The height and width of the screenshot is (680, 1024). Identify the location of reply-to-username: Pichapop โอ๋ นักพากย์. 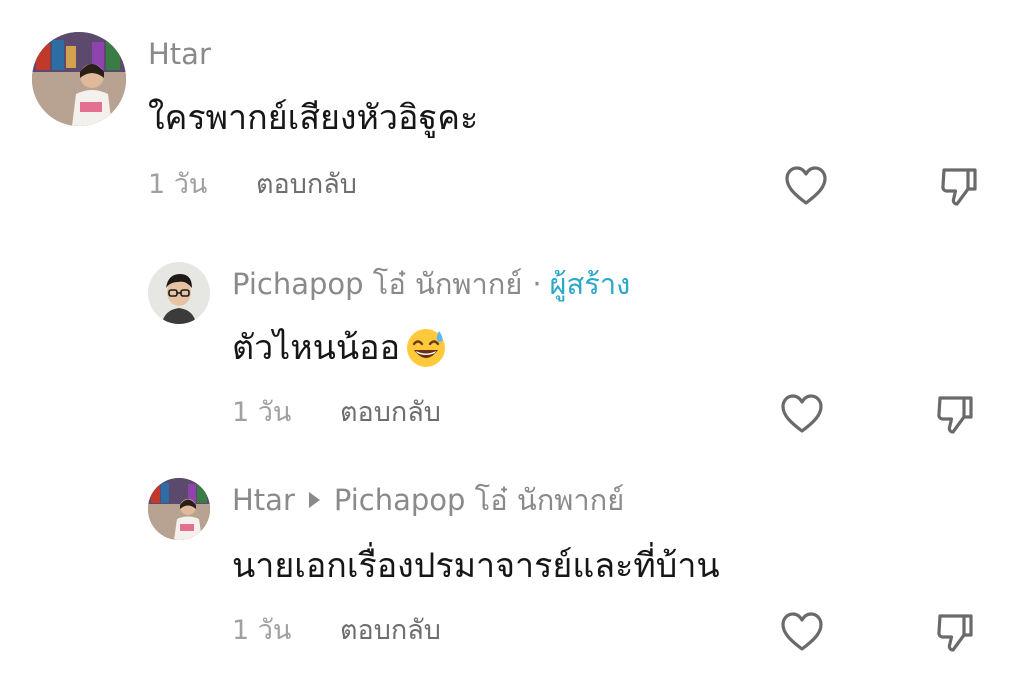
(479, 500).